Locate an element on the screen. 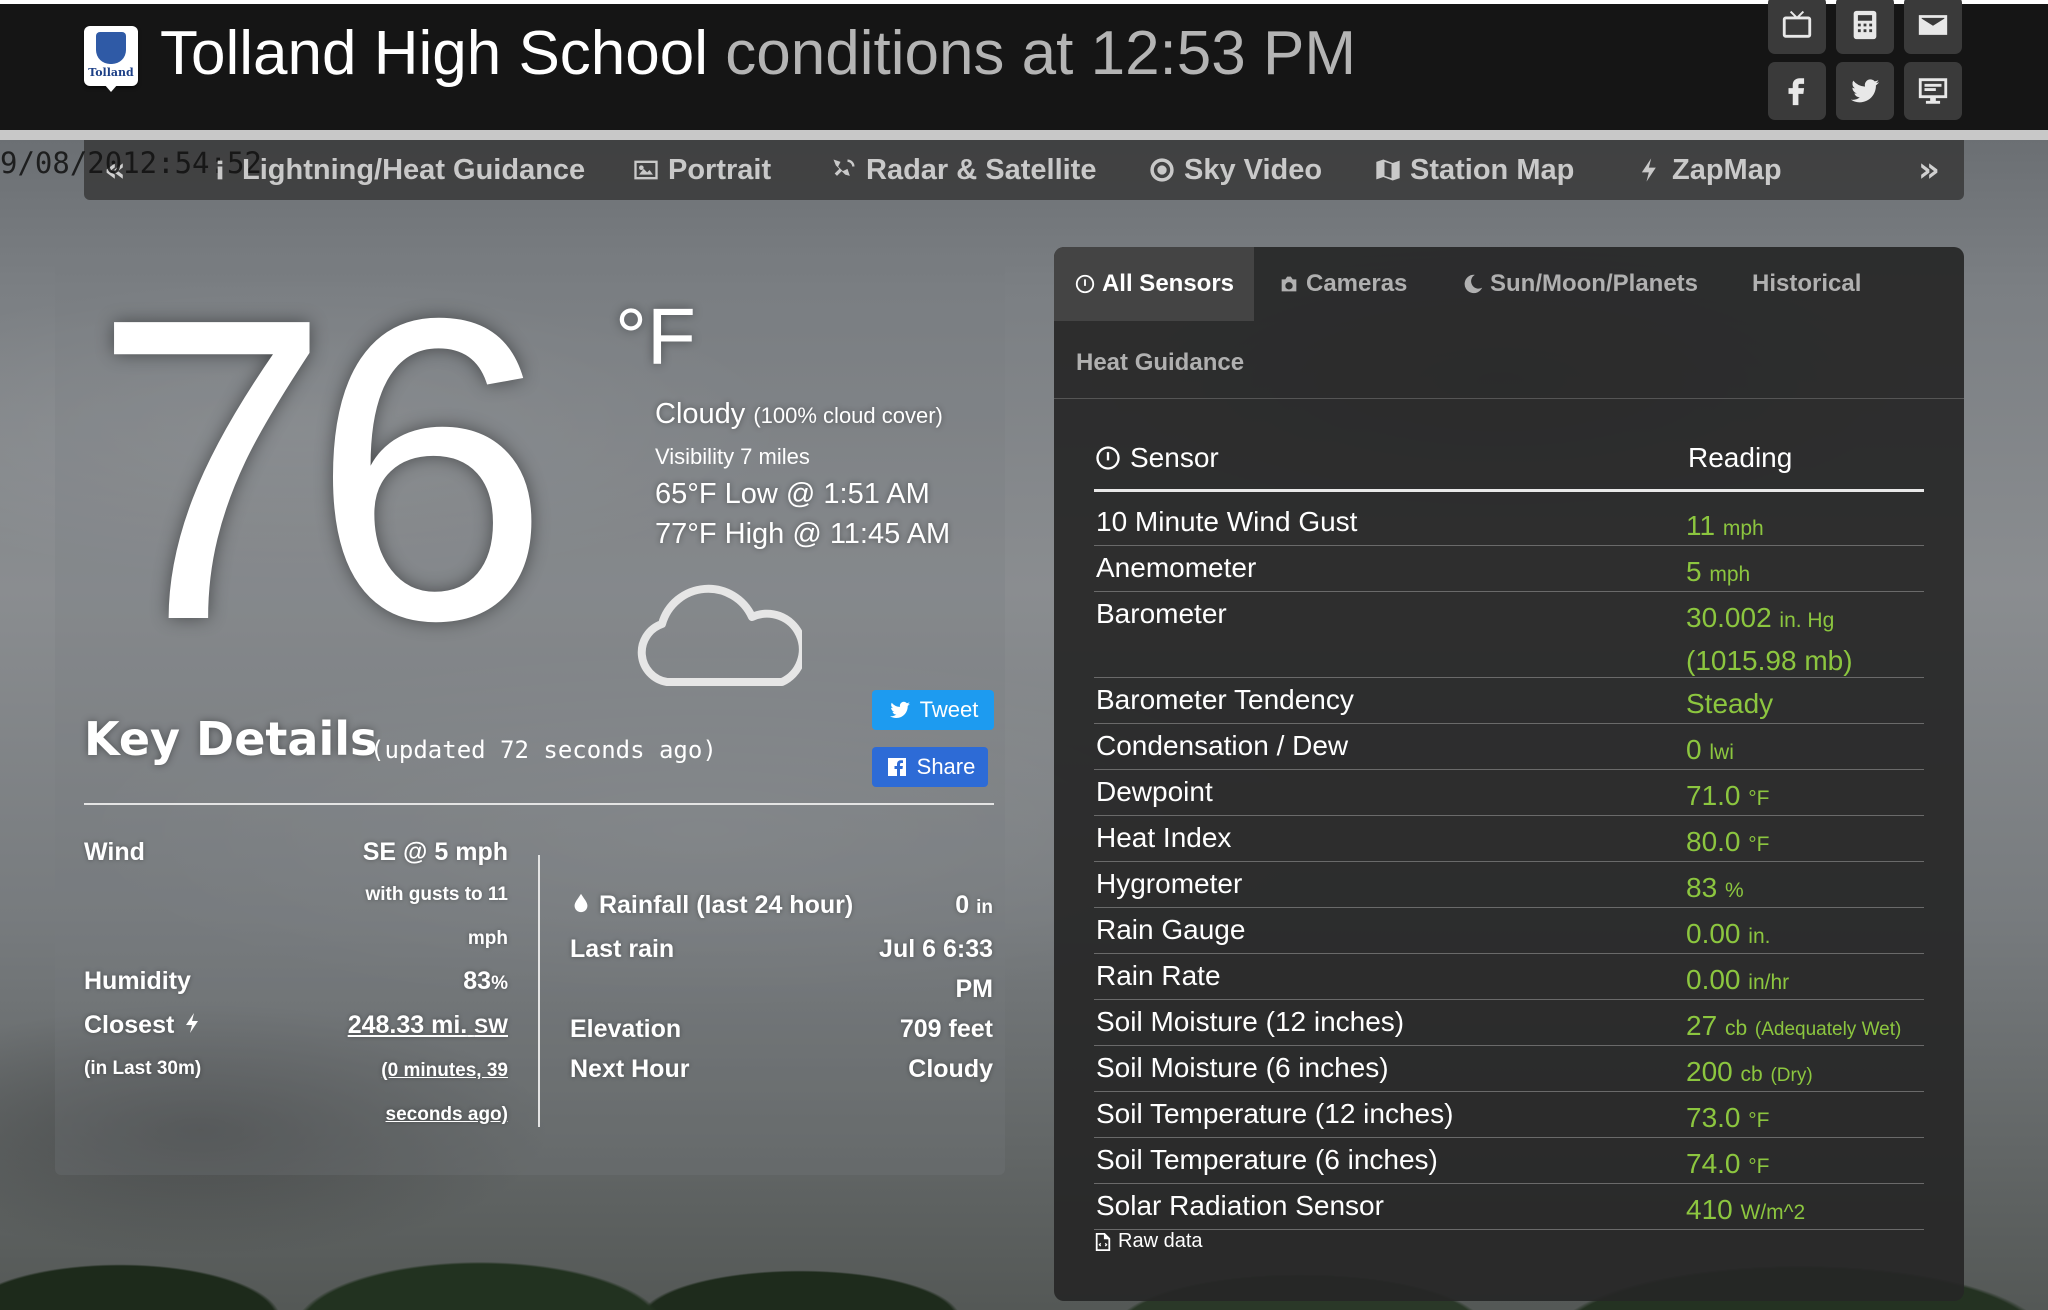 The width and height of the screenshot is (2048, 1310). sensor-row: Solar Radiation Sensor 410 W/m^2 is located at coordinates (1509, 1207).